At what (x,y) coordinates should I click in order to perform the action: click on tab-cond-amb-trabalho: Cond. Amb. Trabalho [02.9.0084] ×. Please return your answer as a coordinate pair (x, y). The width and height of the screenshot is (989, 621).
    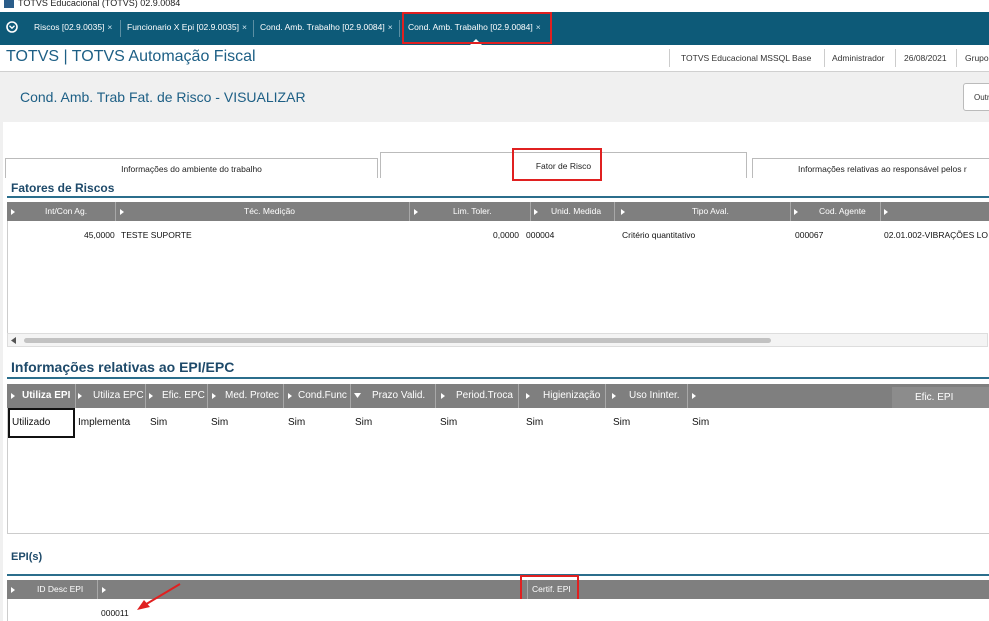
    Looking at the image, I should click on (326, 28).